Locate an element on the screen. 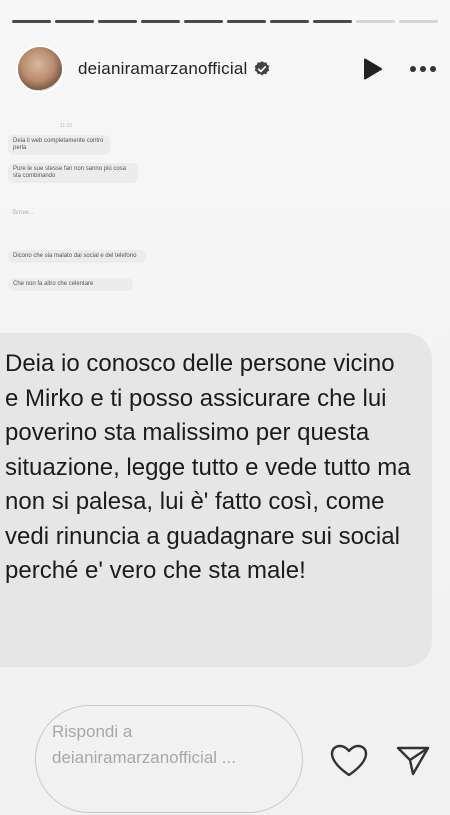 The image size is (450, 815). story-header: deianiramarzanofficial is located at coordinates (226, 69).